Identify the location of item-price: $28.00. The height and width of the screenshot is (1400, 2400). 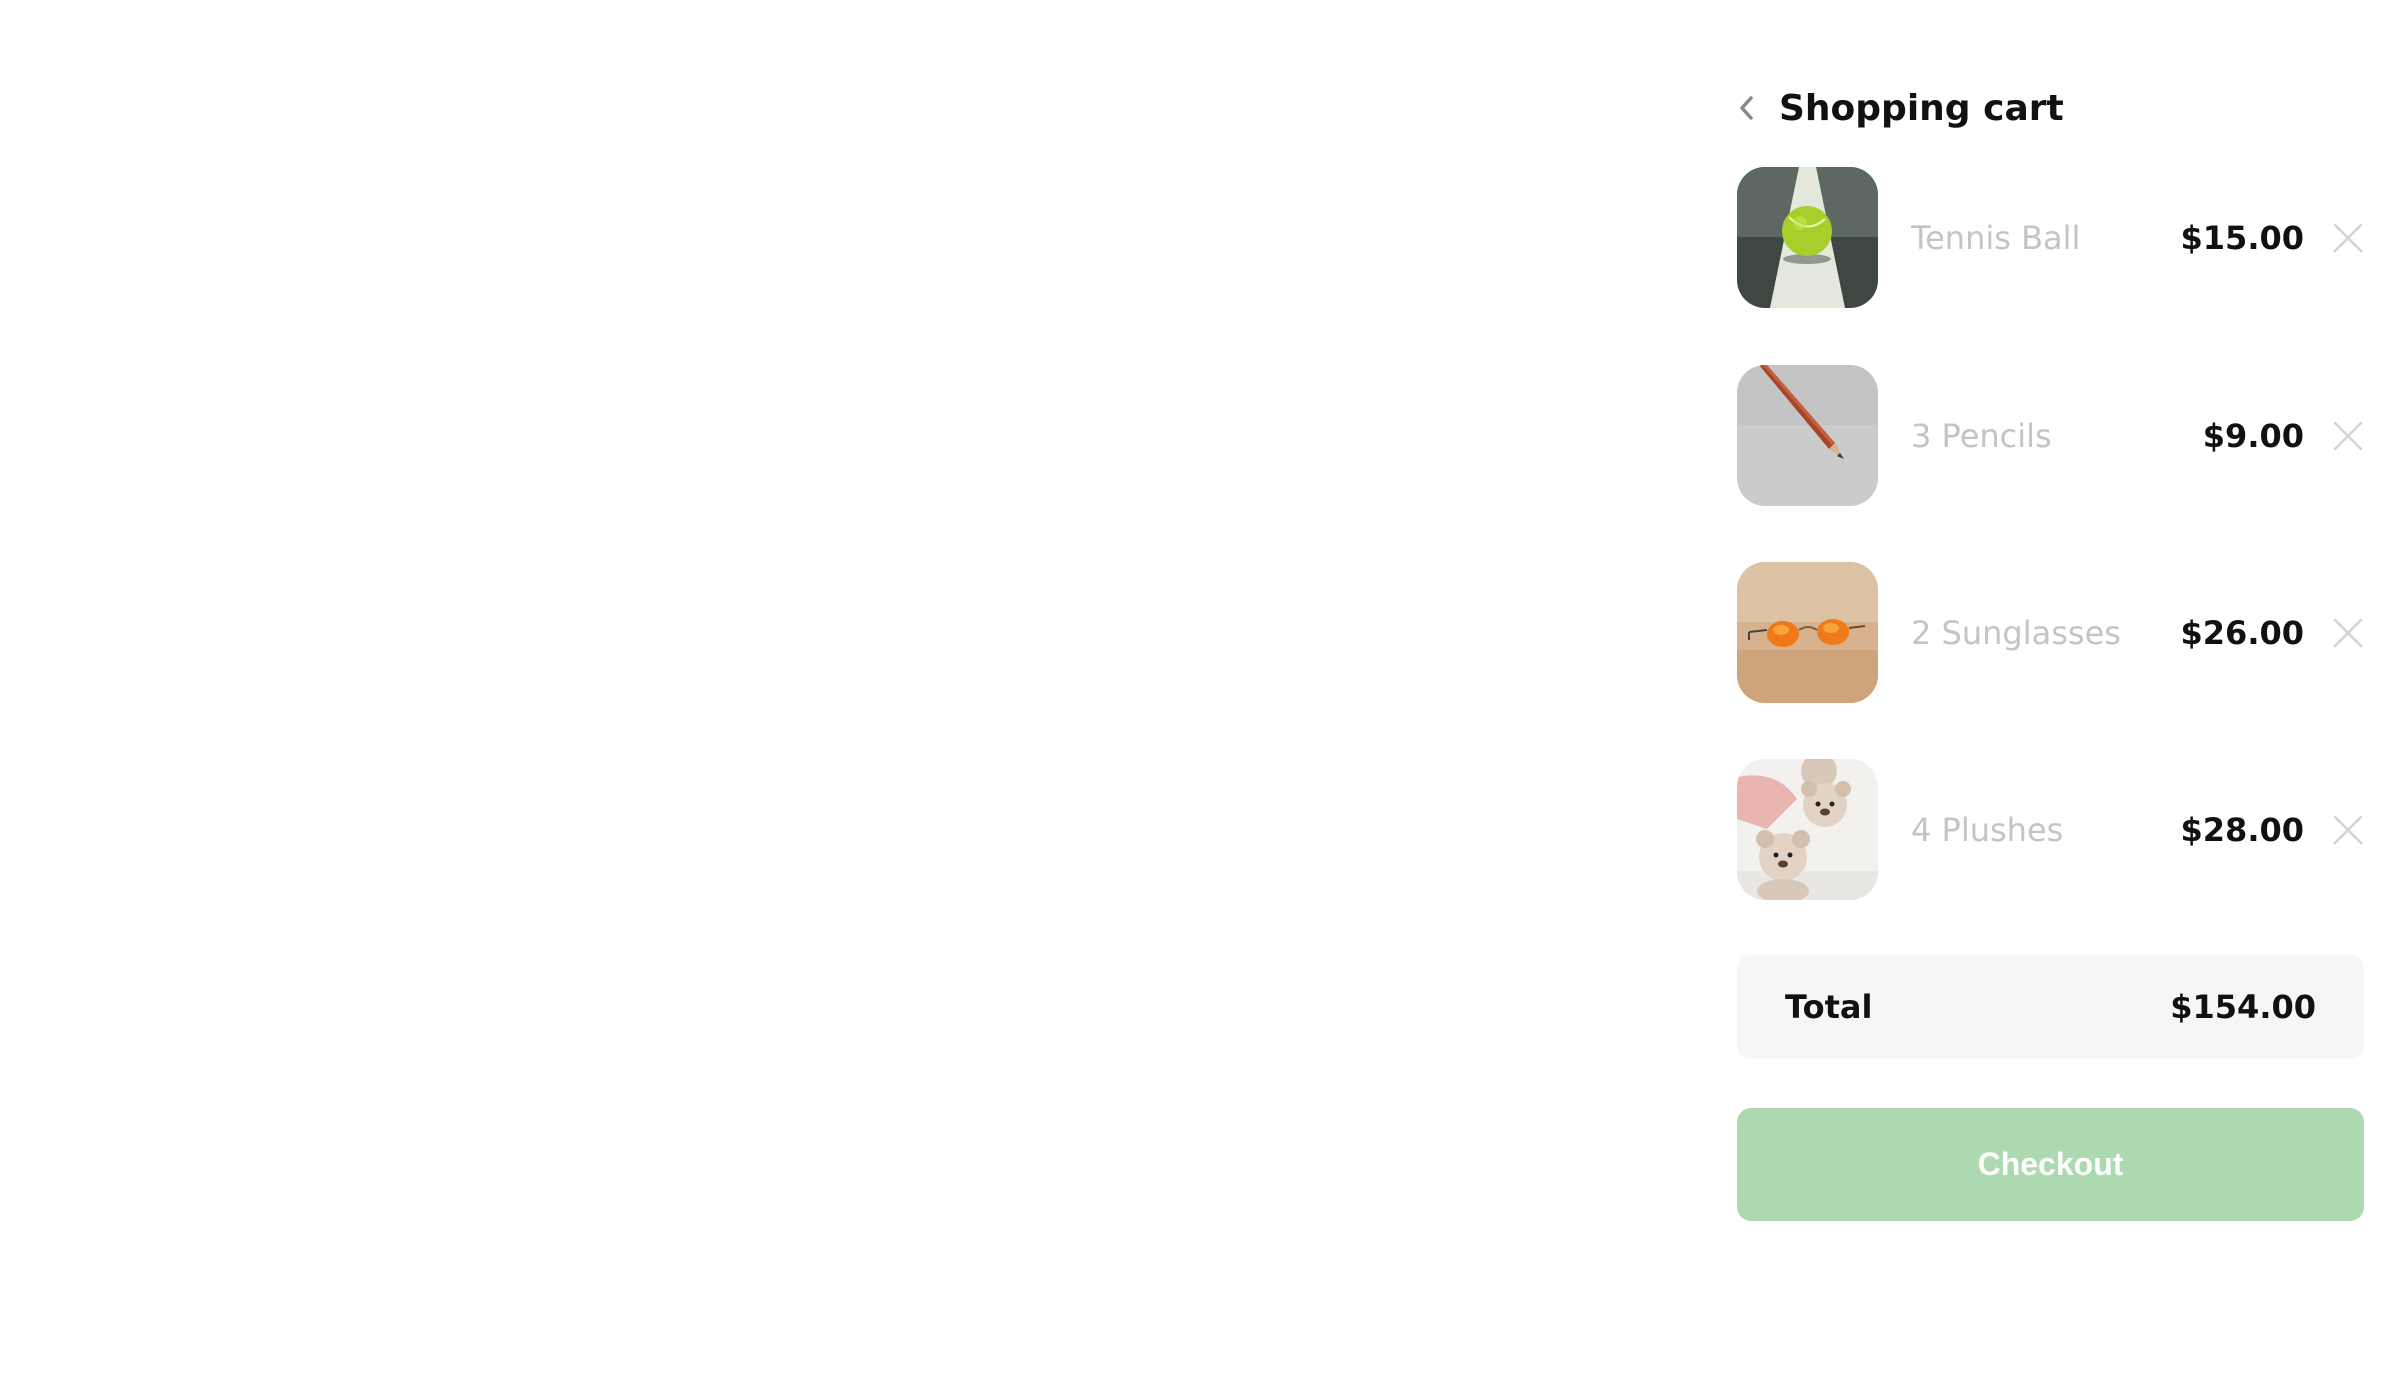
(2242, 829).